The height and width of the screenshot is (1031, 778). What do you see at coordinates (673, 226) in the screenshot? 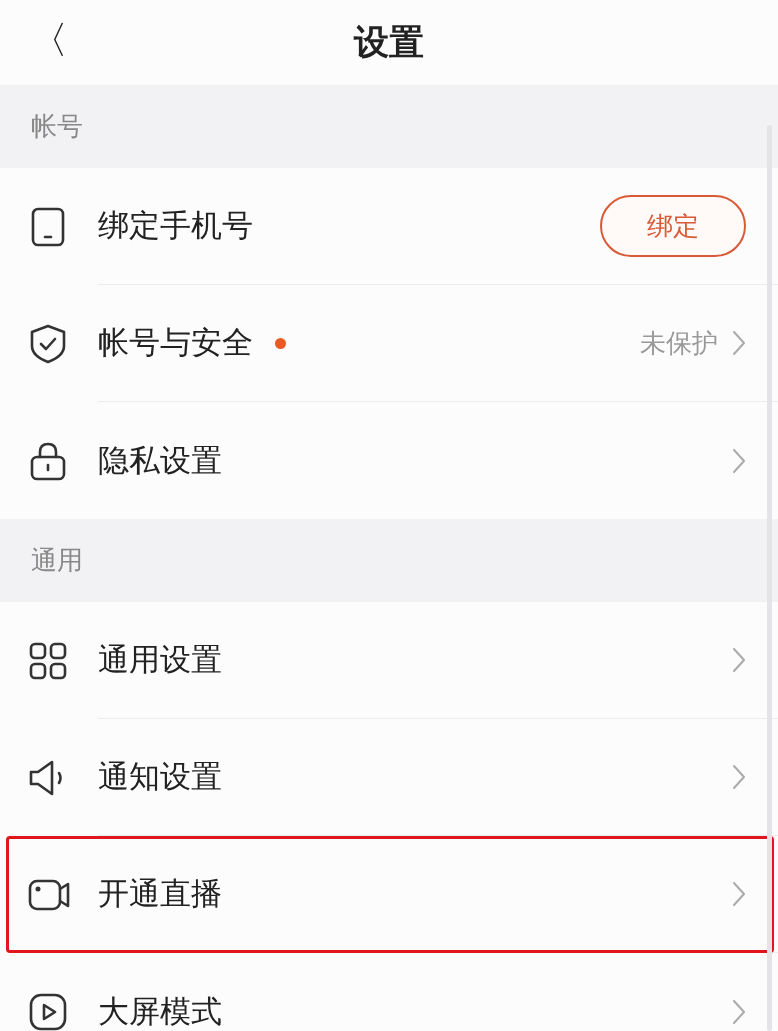
I see `bind-button: 绑定` at bounding box center [673, 226].